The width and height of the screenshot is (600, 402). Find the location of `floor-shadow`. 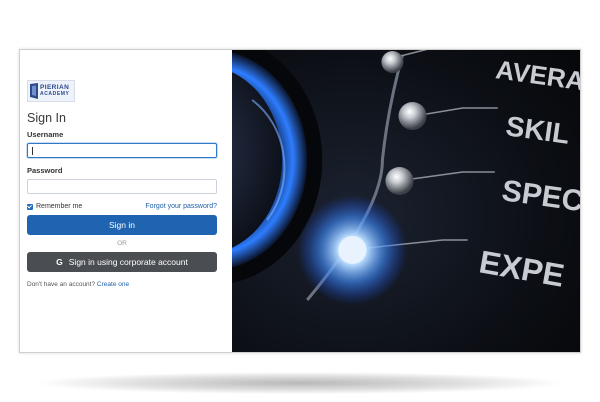

floor-shadow is located at coordinates (300, 383).